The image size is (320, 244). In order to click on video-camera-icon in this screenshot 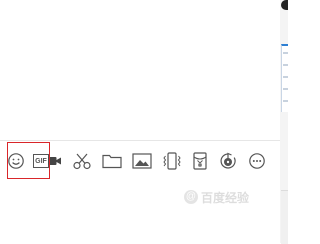, I will do `click(54, 161)`.